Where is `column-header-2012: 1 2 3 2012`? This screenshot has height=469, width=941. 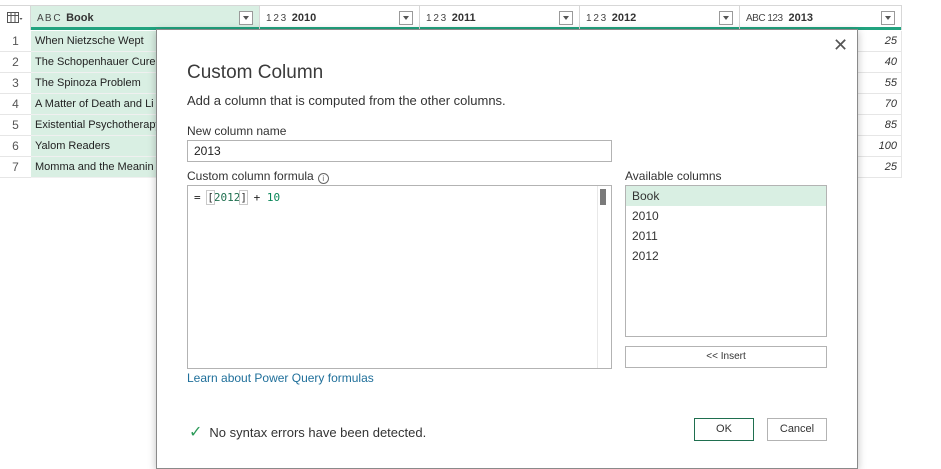
column-header-2012: 1 2 3 2012 is located at coordinates (660, 17).